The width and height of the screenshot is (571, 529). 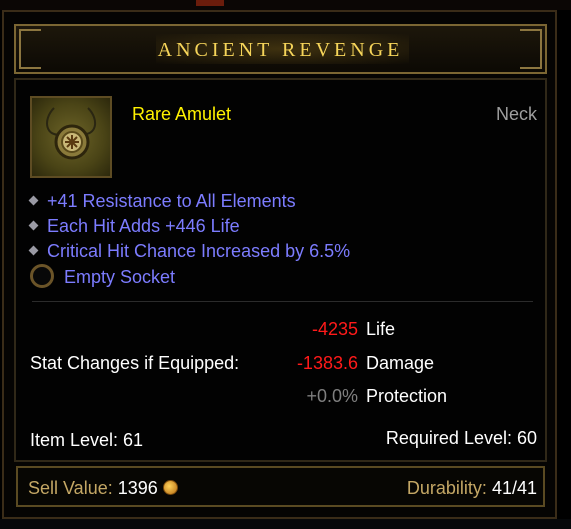 I want to click on affix-line: Each Hit Adds +446 Life, so click(x=134, y=226).